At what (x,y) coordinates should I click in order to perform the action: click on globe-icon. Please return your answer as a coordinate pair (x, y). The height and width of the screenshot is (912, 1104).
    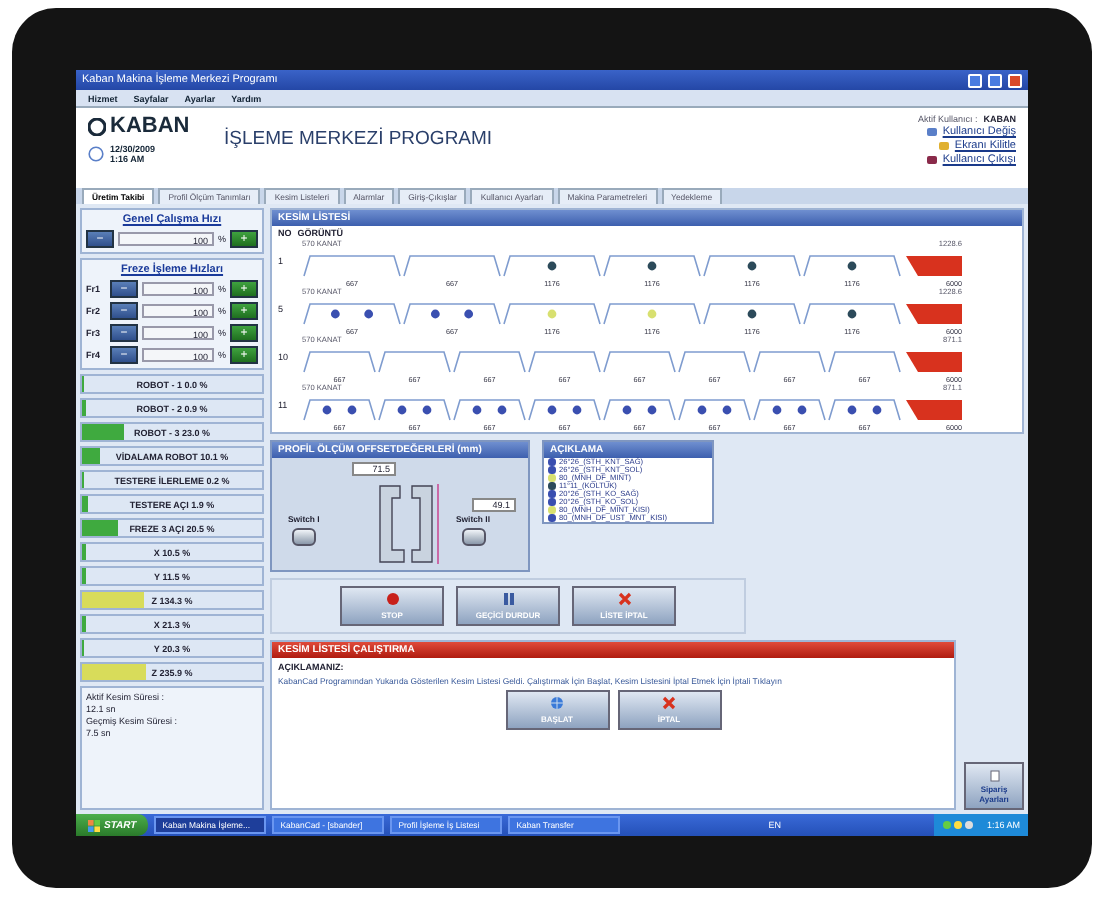
    Looking at the image, I should click on (557, 703).